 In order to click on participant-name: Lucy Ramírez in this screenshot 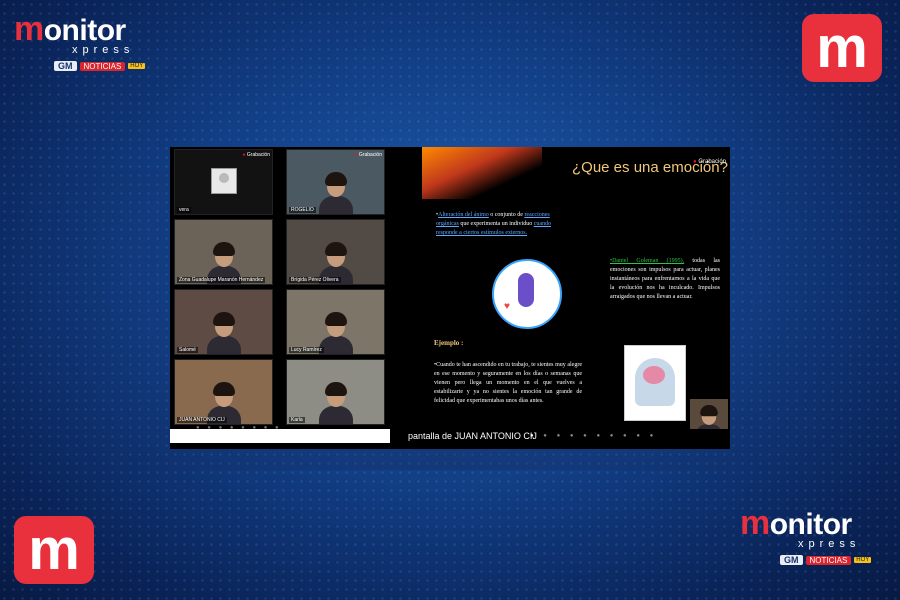, I will do `click(306, 350)`.